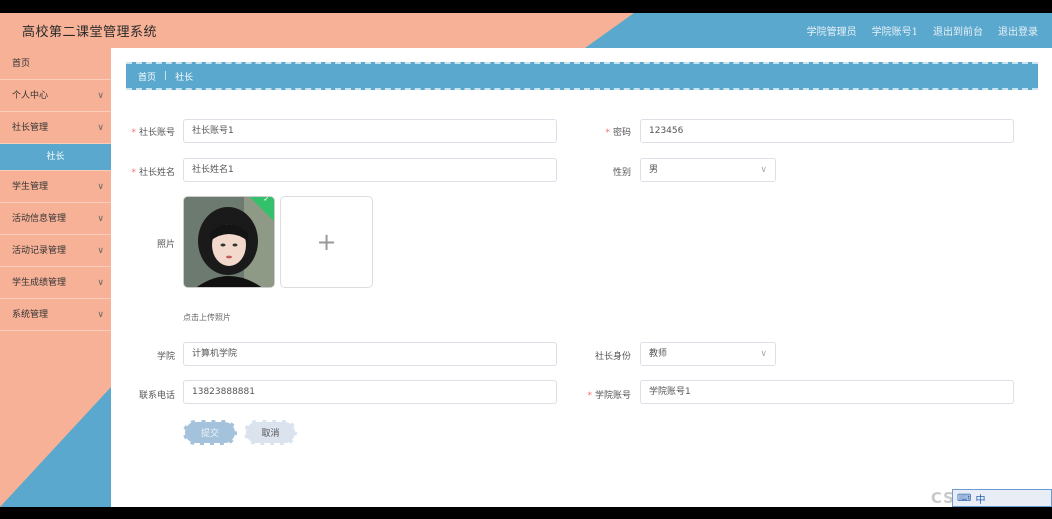  I want to click on sidebar-item-label: 个人中心, so click(30, 96).